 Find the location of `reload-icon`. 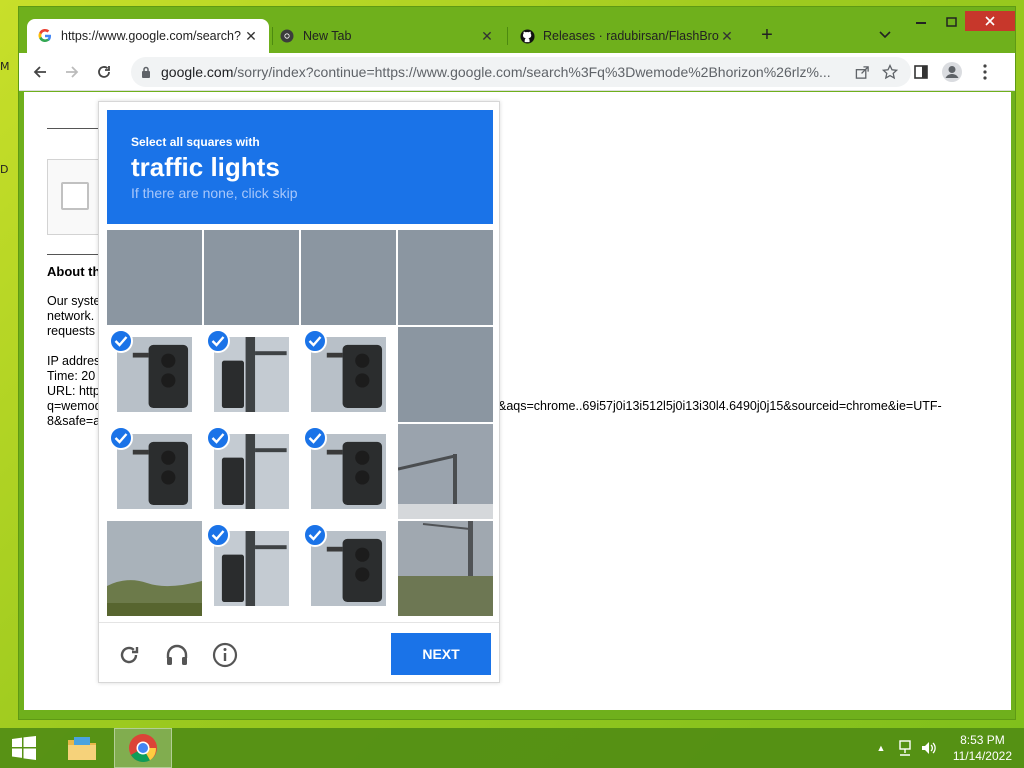

reload-icon is located at coordinates (104, 72).